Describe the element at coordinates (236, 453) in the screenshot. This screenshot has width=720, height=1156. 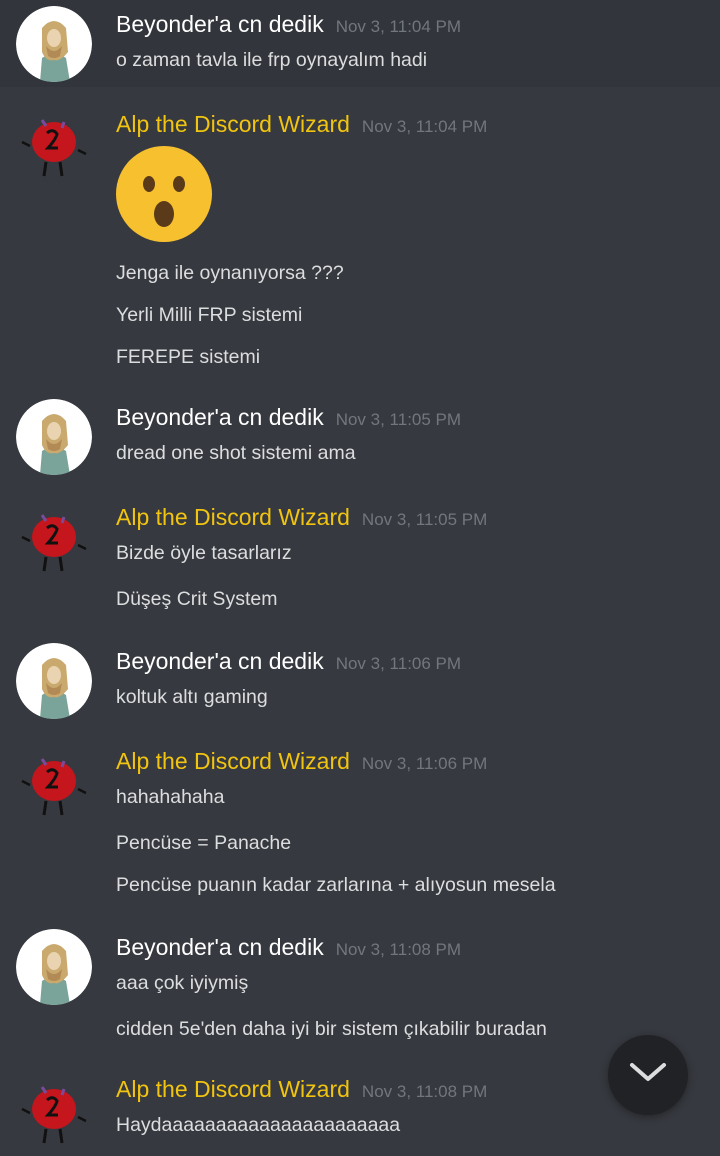
I see `message-text: dread one shot sistemi ama` at that location.